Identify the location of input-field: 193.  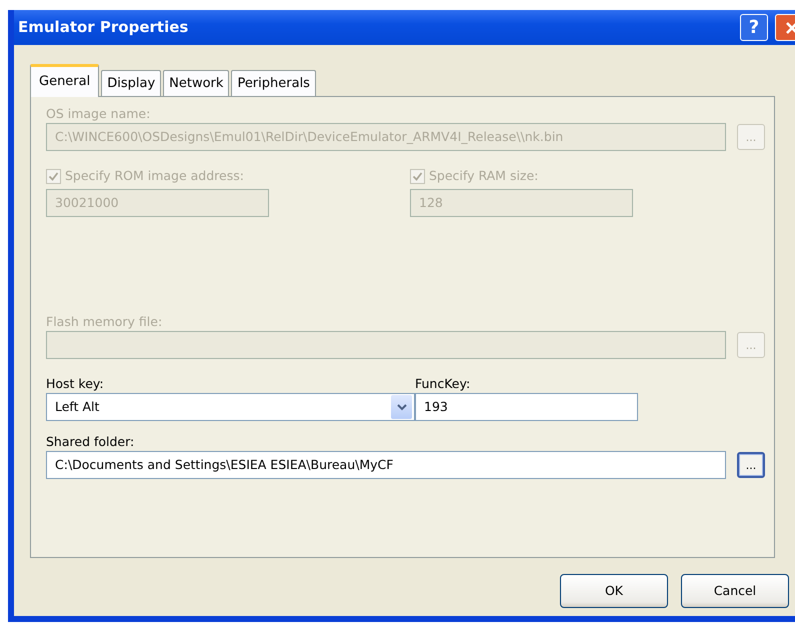
(526, 407).